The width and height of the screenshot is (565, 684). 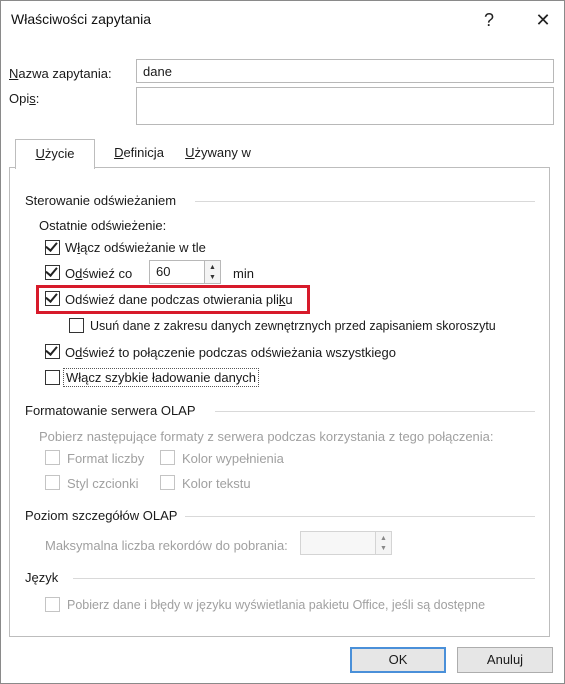 I want to click on refresh-interval-spinner: ▲ ▼, so click(x=212, y=272).